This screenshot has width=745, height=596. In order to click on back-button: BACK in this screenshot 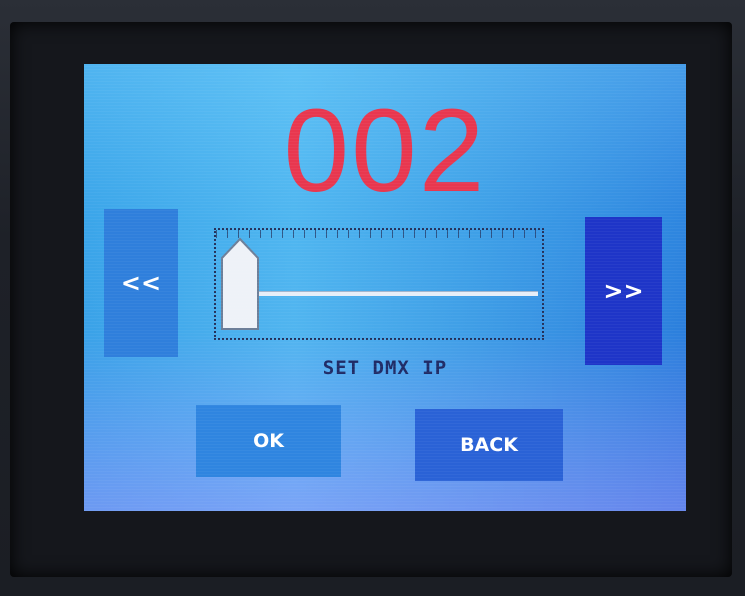, I will do `click(489, 445)`.